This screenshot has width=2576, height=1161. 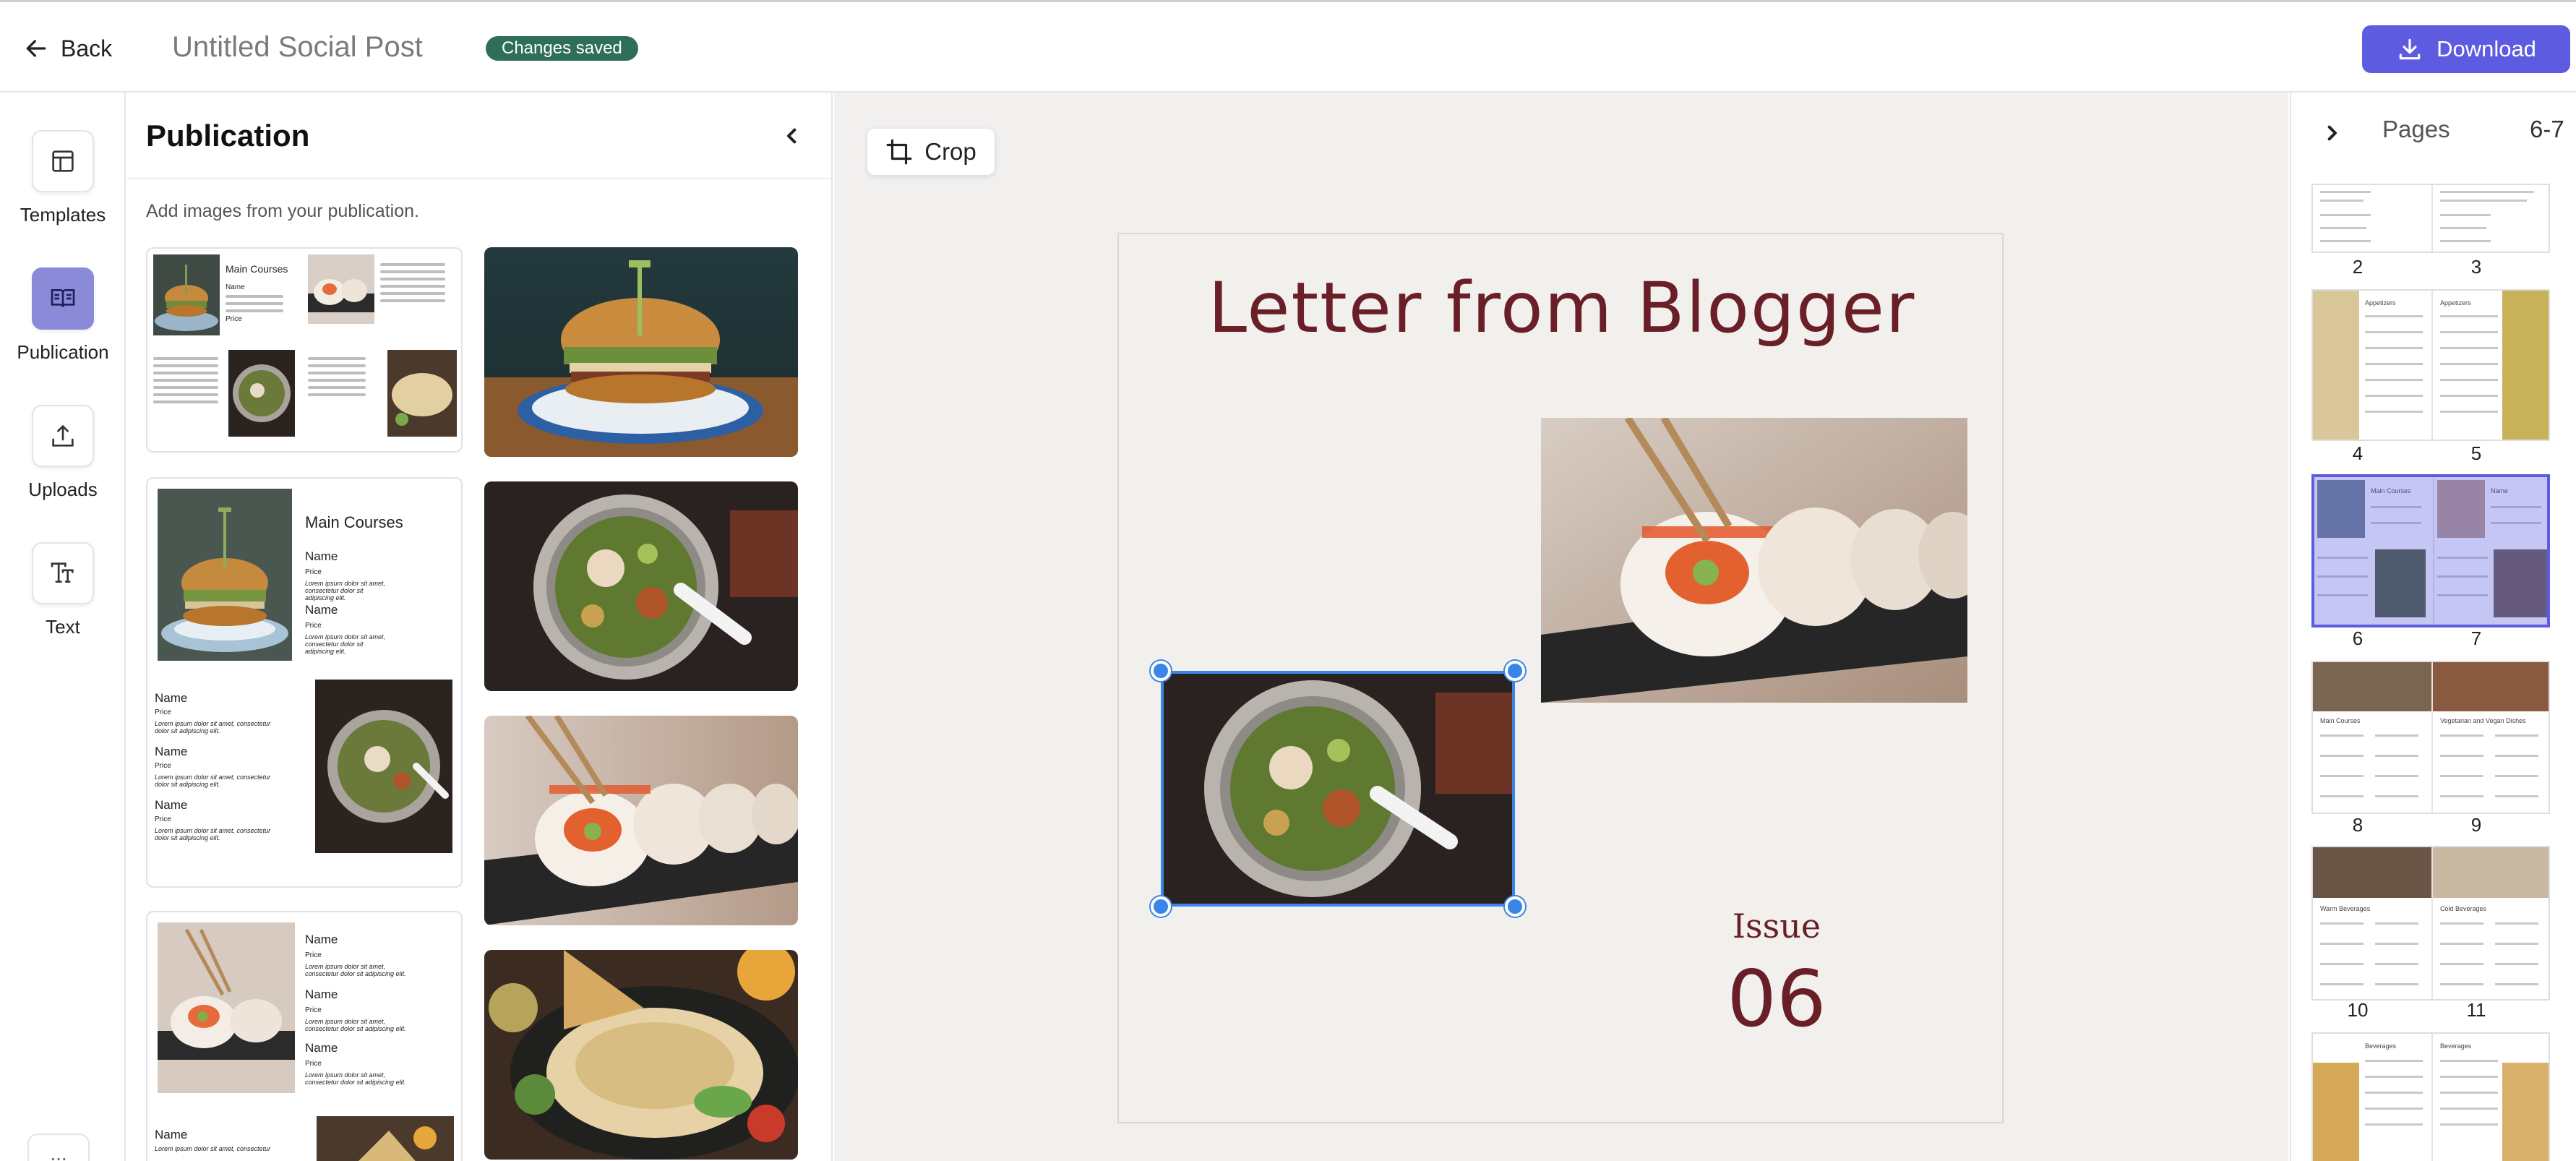 I want to click on page-number: 11, so click(x=2476, y=1010).